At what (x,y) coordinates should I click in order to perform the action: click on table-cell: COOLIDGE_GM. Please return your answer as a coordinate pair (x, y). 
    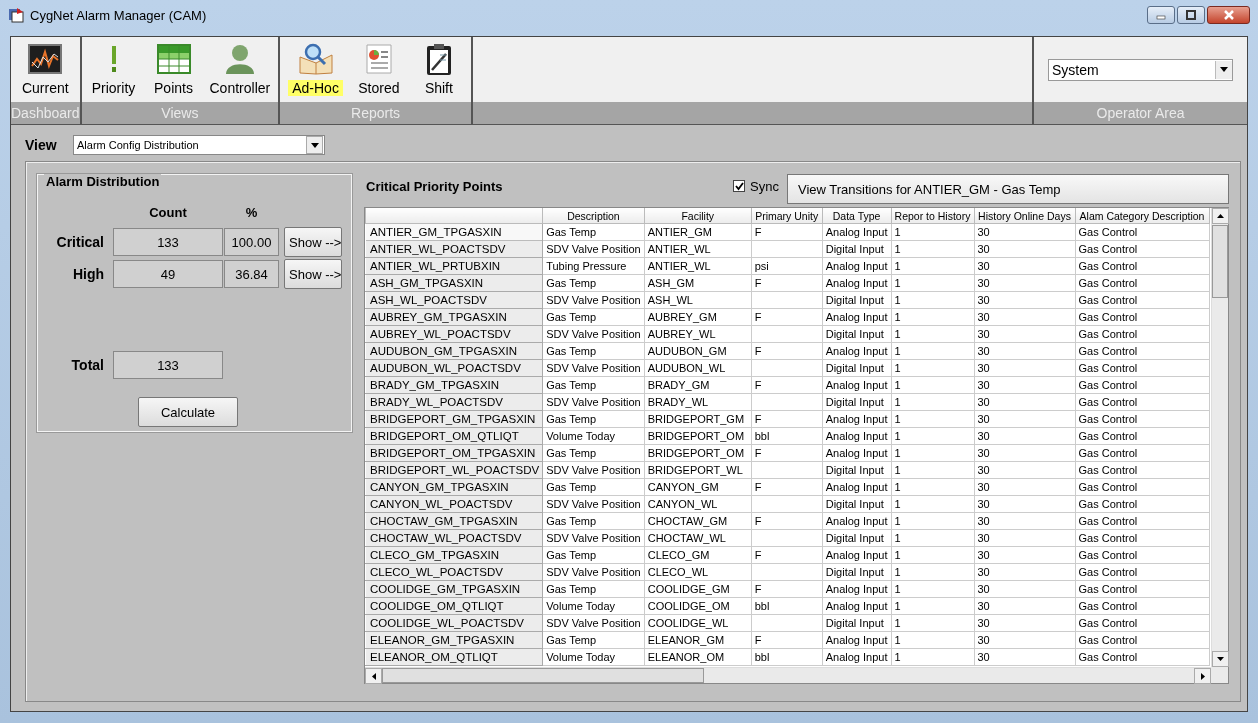
    Looking at the image, I should click on (698, 589).